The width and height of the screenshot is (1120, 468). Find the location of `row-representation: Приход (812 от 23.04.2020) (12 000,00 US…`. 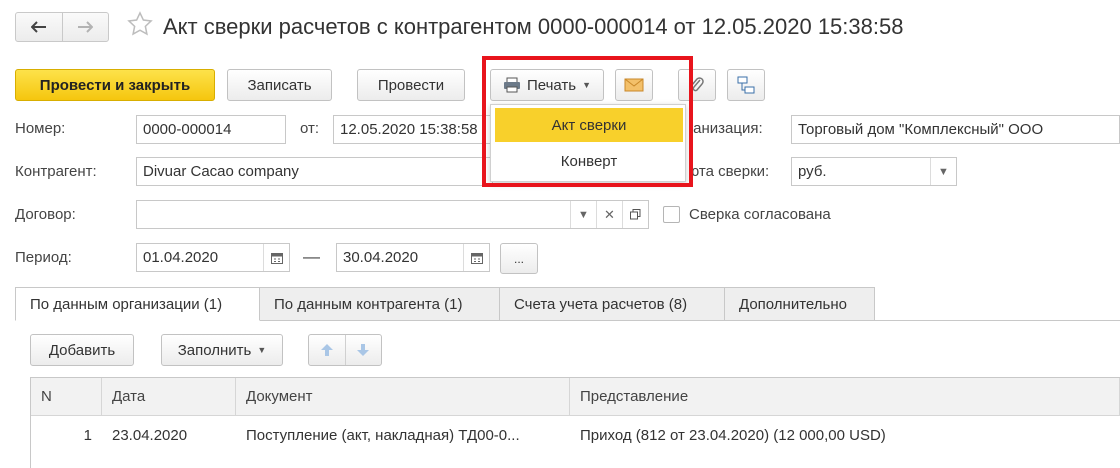

row-representation: Приход (812 от 23.04.2020) (12 000,00 US… is located at coordinates (733, 435).